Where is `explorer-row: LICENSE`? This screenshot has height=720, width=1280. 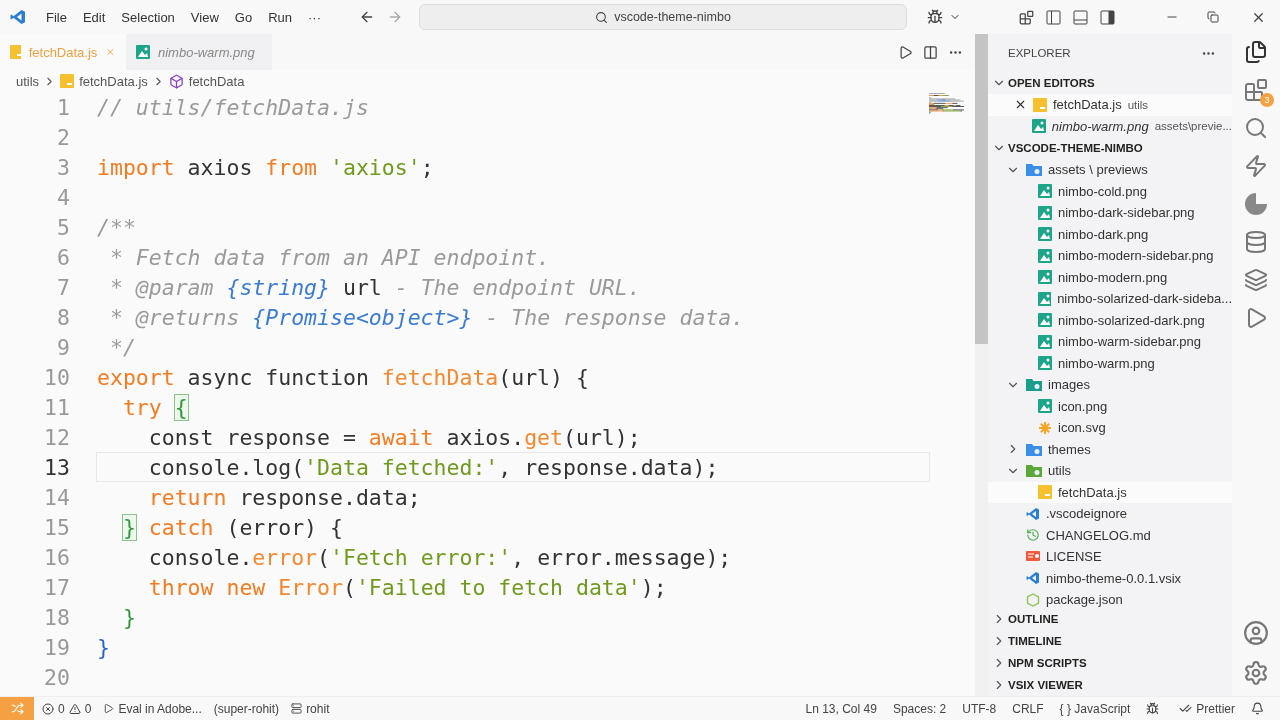
explorer-row: LICENSE is located at coordinates (1110, 557).